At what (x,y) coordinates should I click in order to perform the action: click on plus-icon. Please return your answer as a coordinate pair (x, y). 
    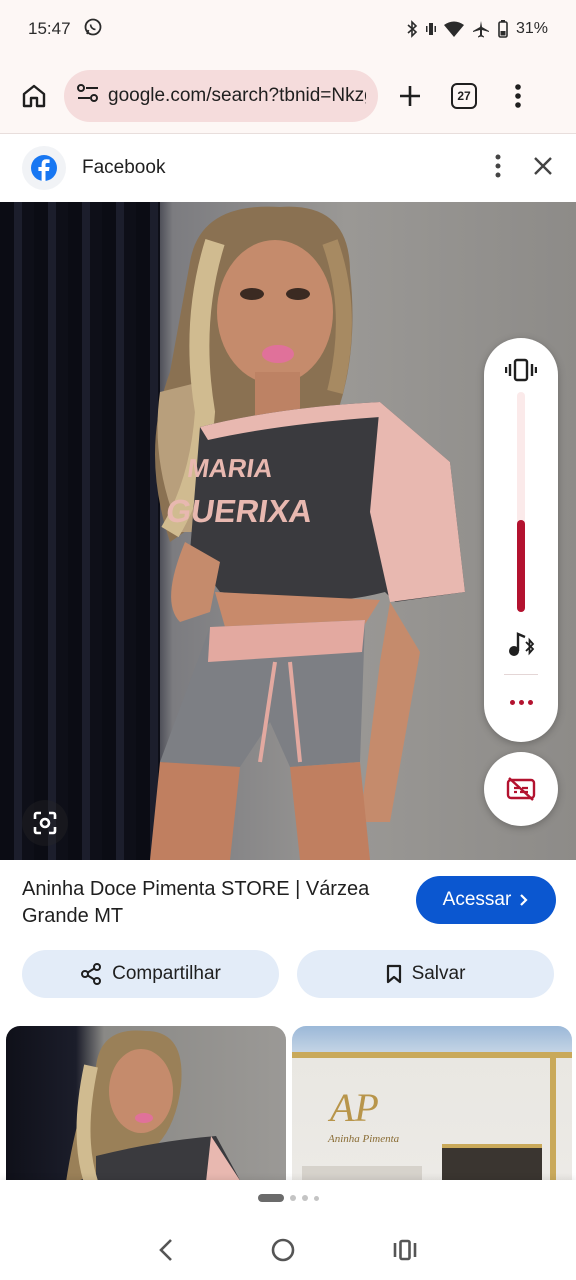
    Looking at the image, I should click on (410, 95).